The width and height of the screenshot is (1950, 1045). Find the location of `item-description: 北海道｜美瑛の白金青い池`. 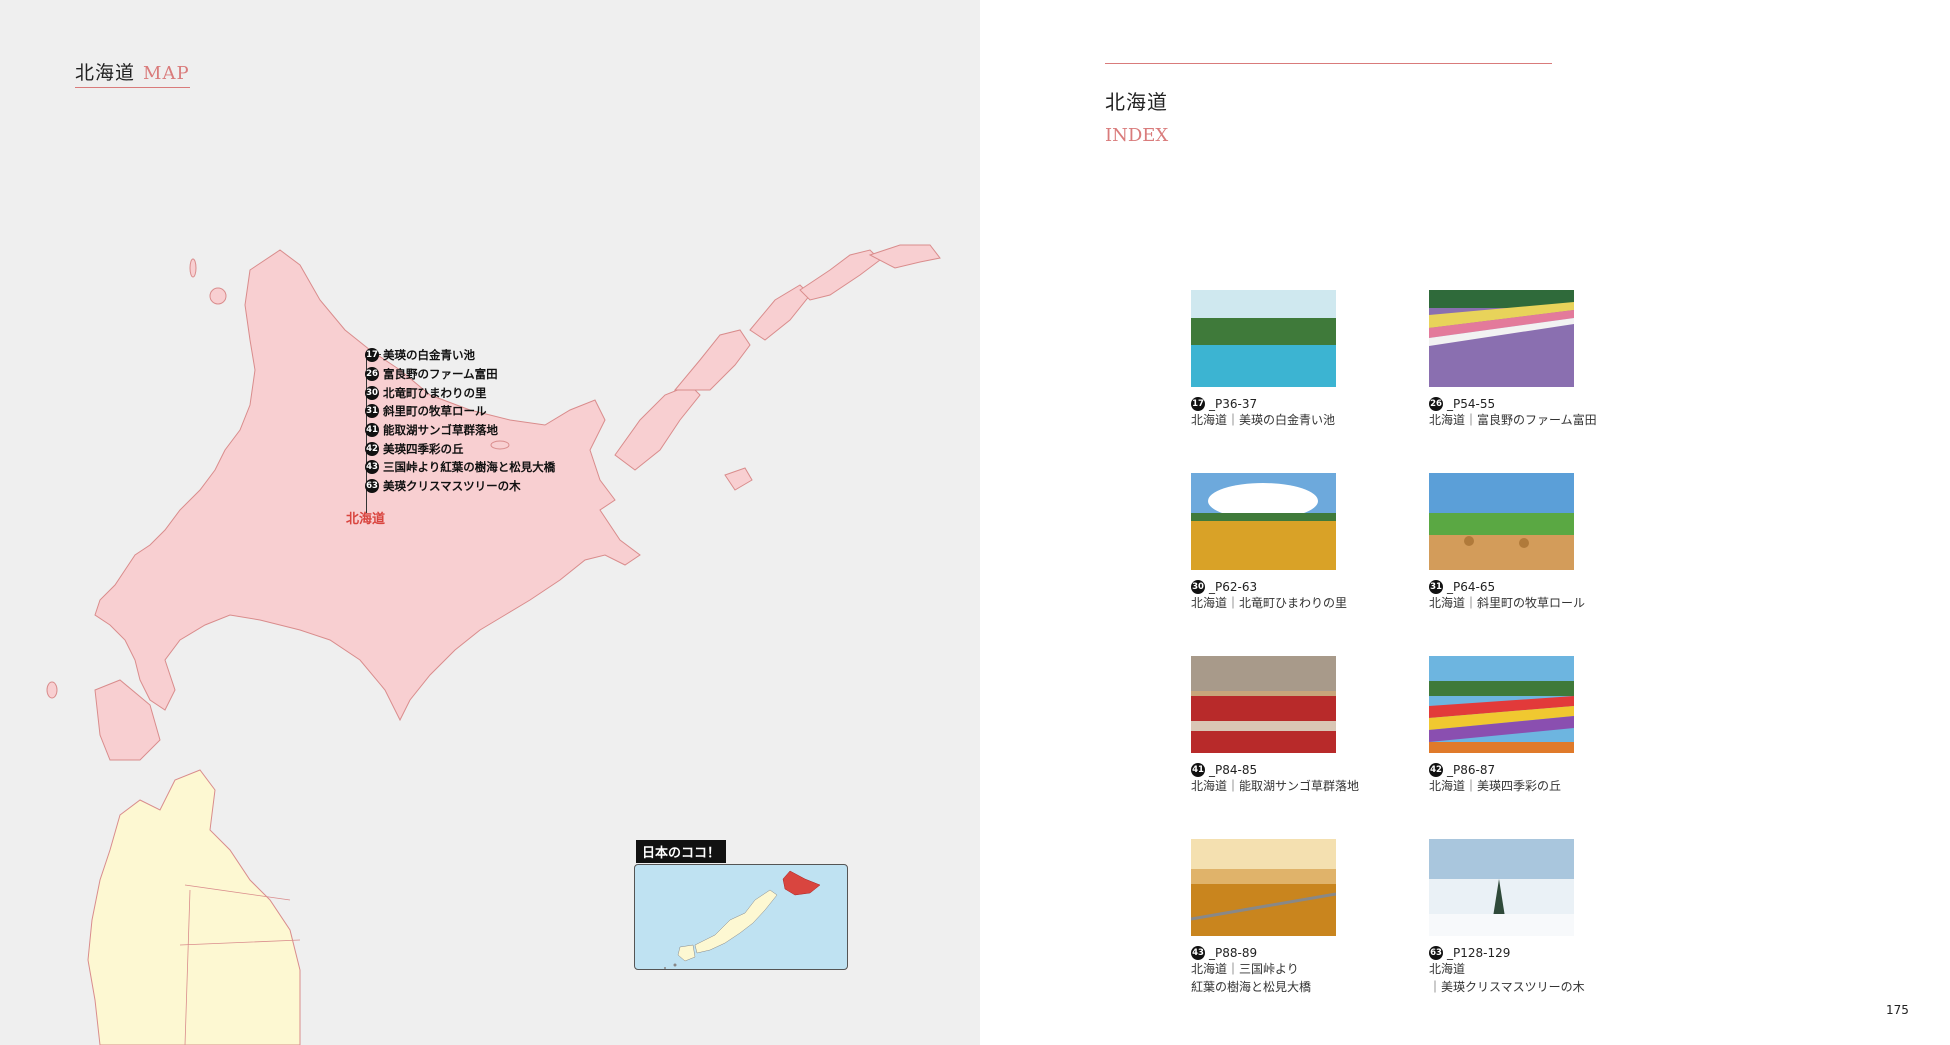

item-description: 北海道｜美瑛の白金青い池 is located at coordinates (1263, 420).